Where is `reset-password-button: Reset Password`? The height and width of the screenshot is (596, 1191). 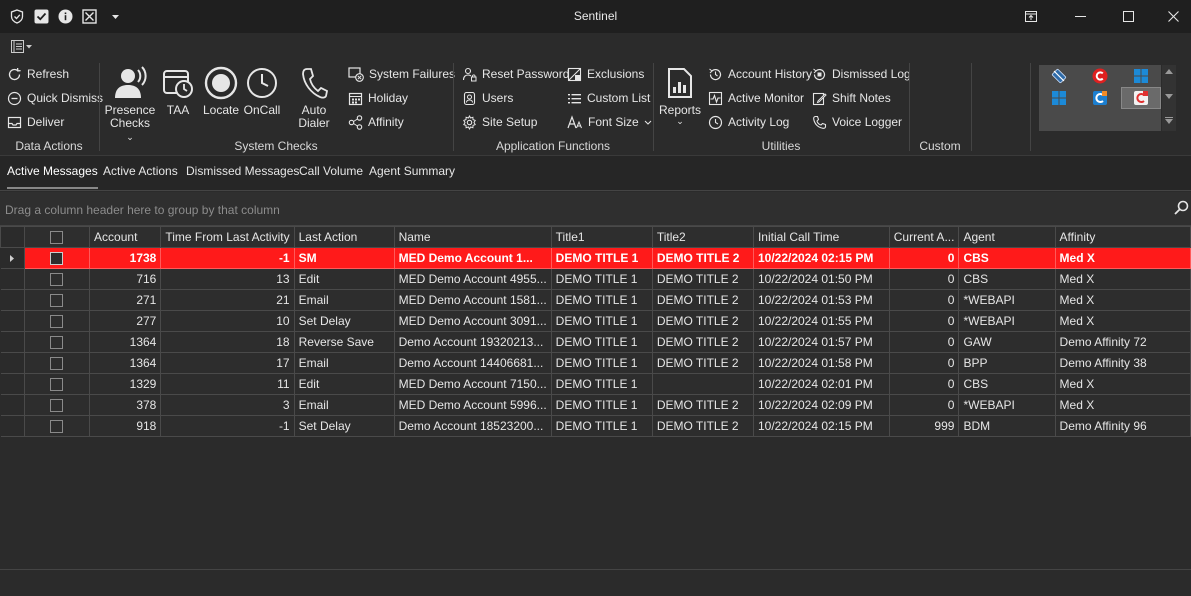 reset-password-button: Reset Password is located at coordinates (515, 74).